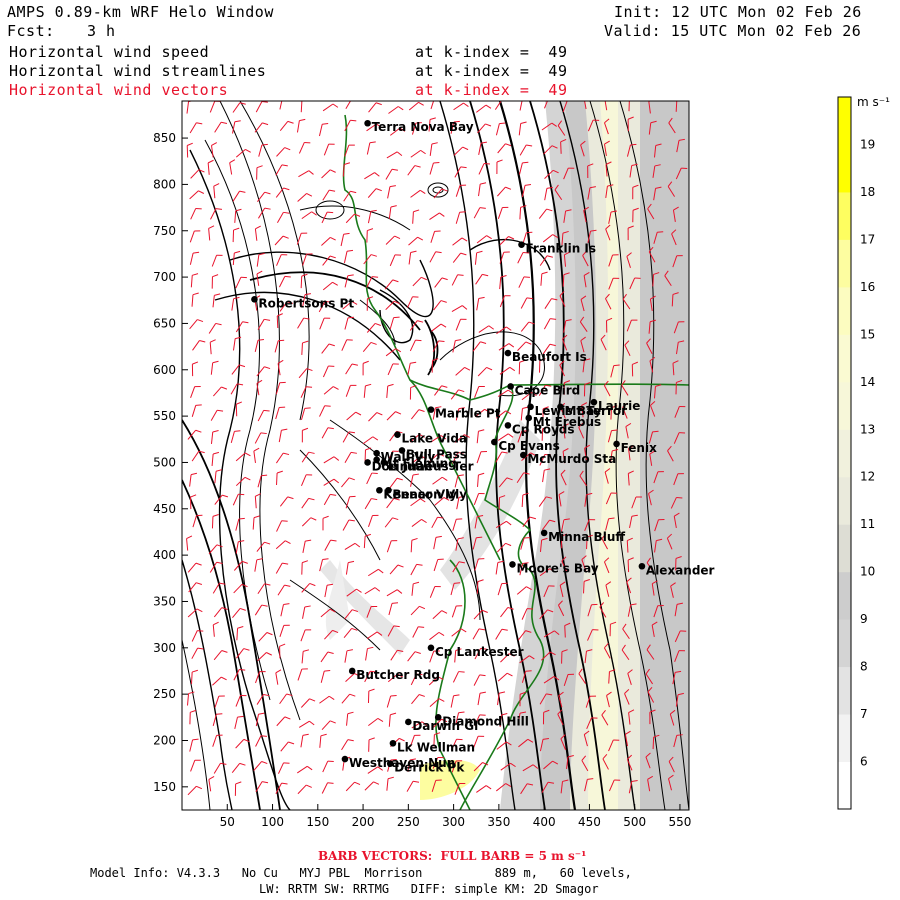  Describe the element at coordinates (864, 667) in the screenshot. I see `colorbar-level-label: 8` at that location.